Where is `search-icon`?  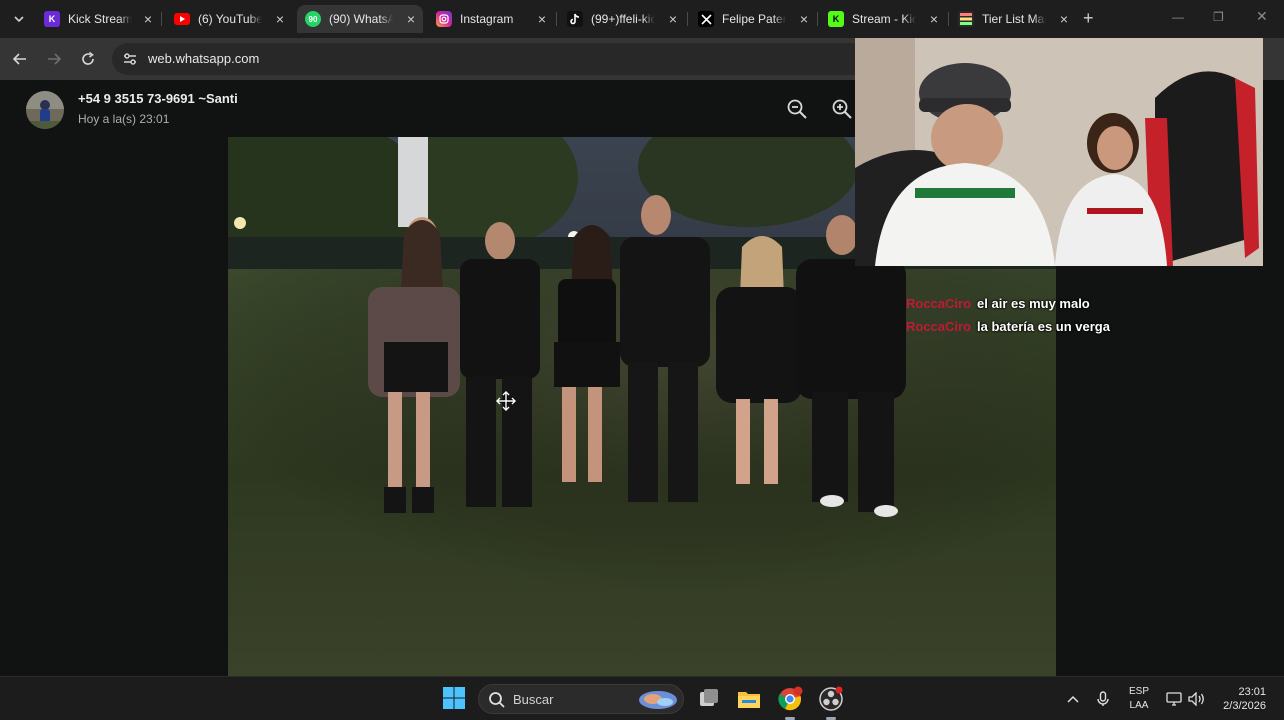 search-icon is located at coordinates (497, 700).